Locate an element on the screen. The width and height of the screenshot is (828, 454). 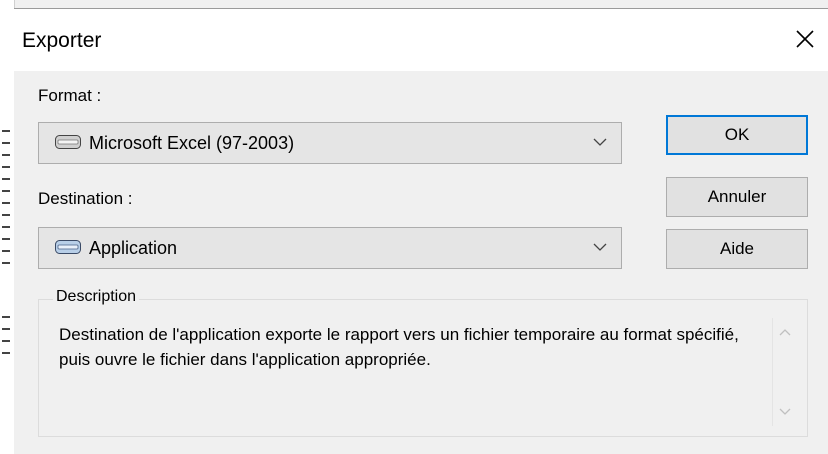
help-button: Aide is located at coordinates (737, 249).